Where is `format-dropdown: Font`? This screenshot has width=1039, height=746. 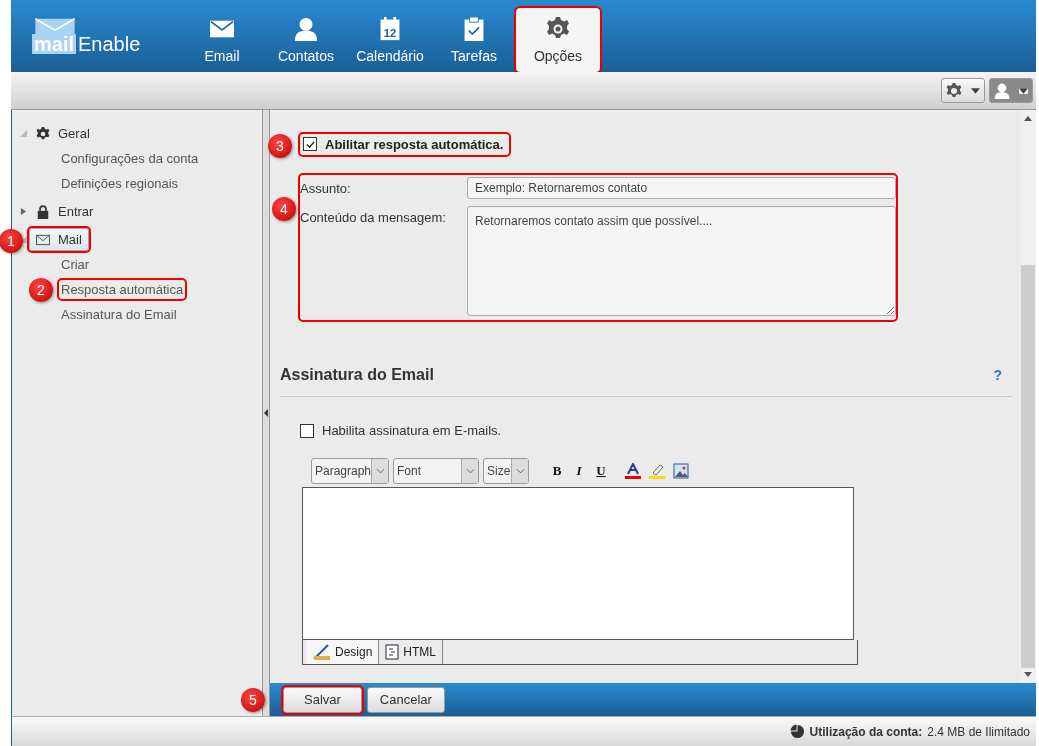
format-dropdown: Font is located at coordinates (436, 471).